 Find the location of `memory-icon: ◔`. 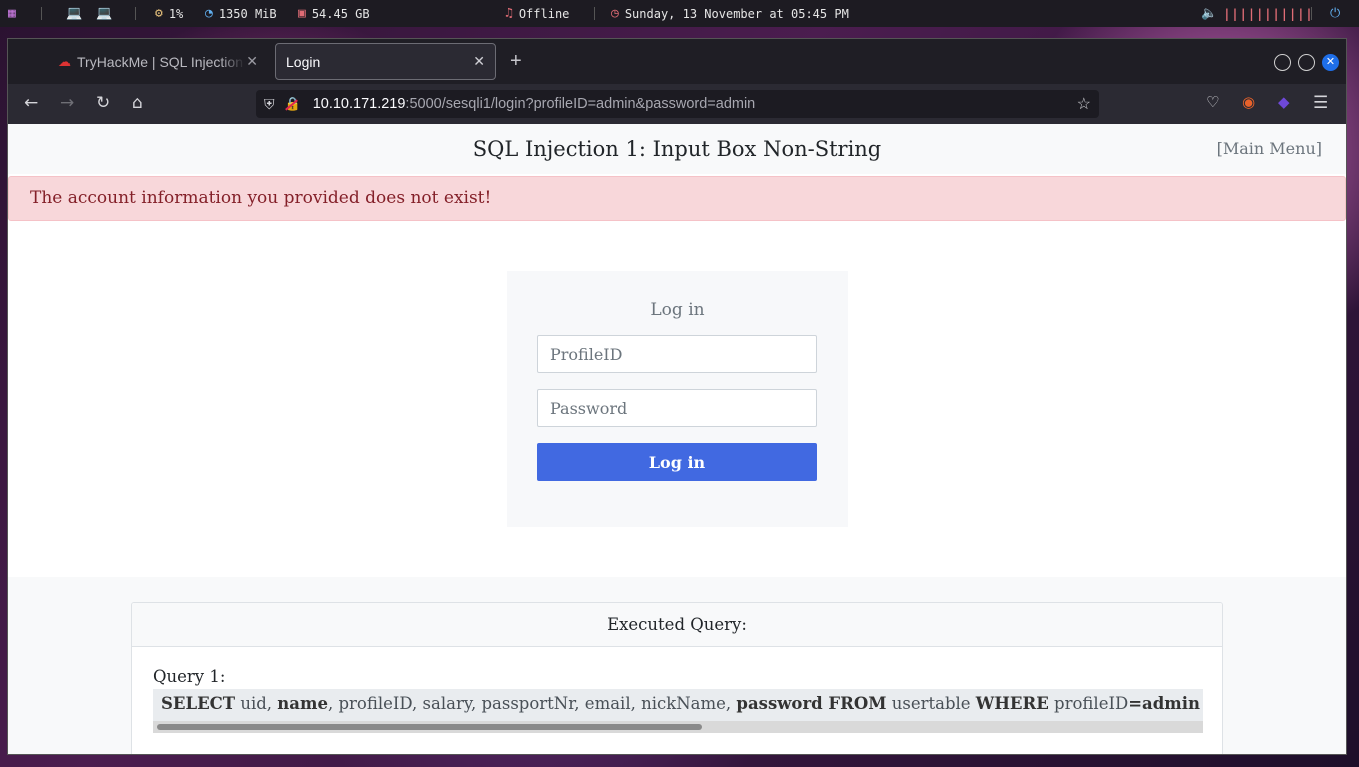

memory-icon: ◔ is located at coordinates (209, 13).